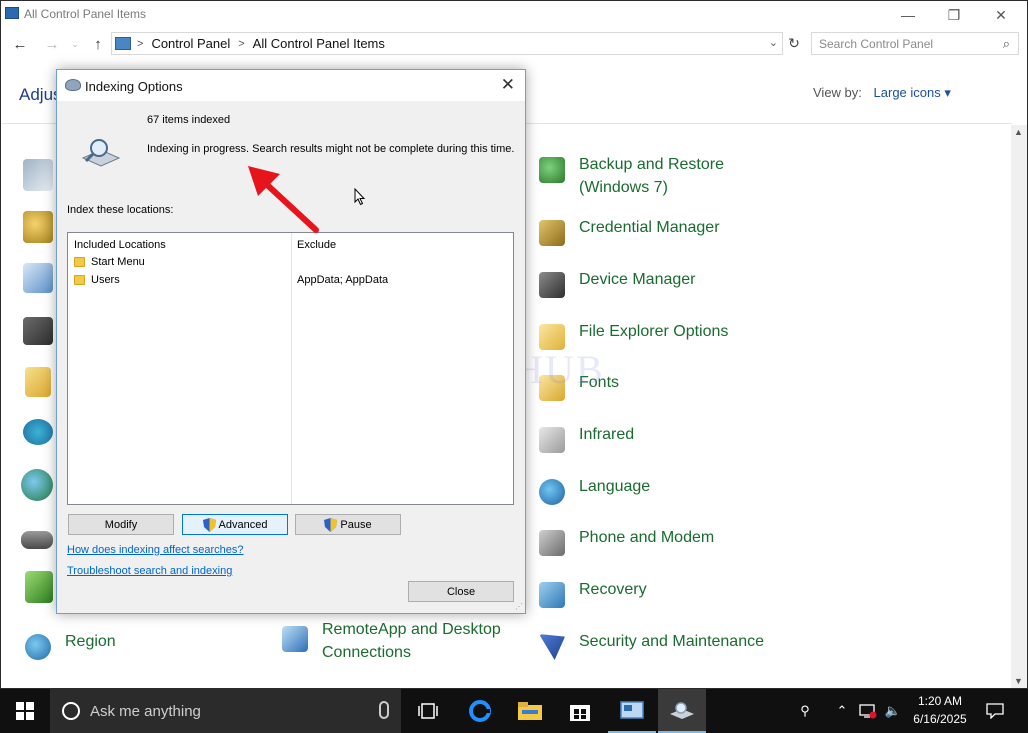 Image resolution: width=1028 pixels, height=733 pixels. Describe the element at coordinates (940, 710) in the screenshot. I see `clock: 1:20 AM 6/16/2025` at that location.